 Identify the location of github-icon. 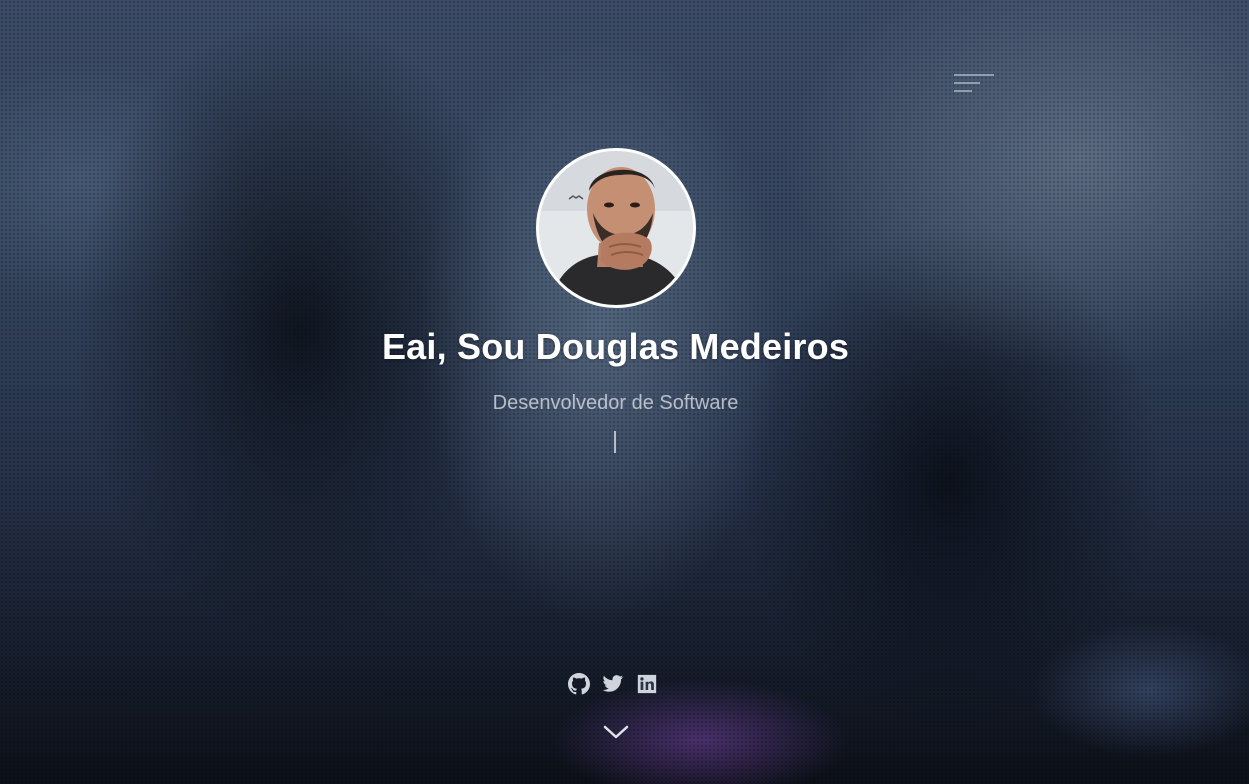
(579, 684).